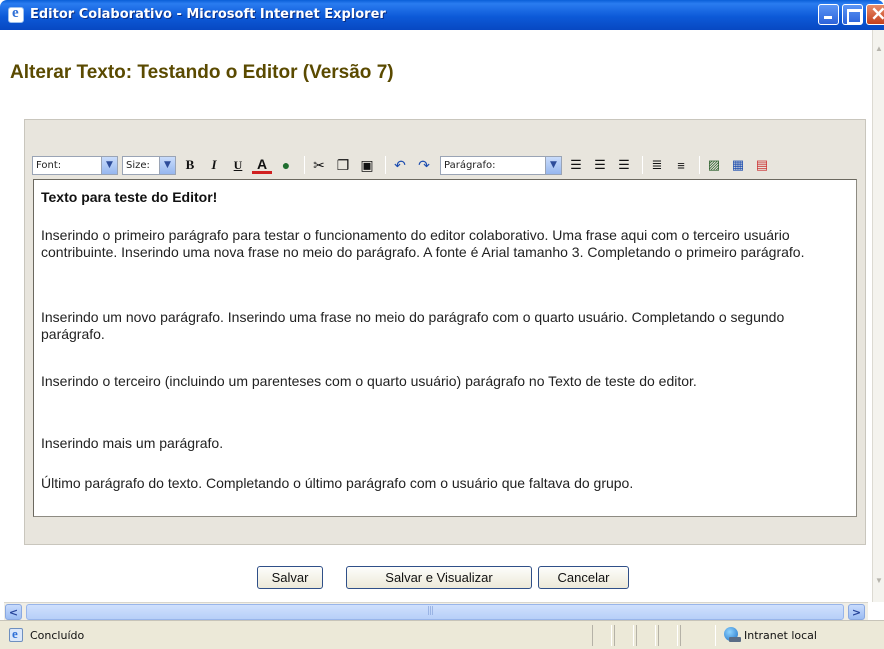  I want to click on page-done-icon, so click(16, 634).